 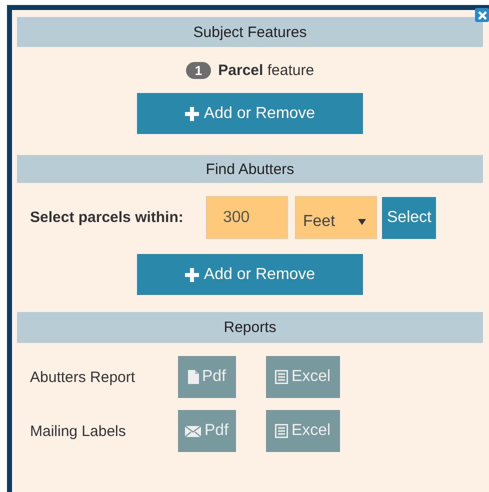 I want to click on distance-label: Select parcels within:, so click(x=107, y=217).